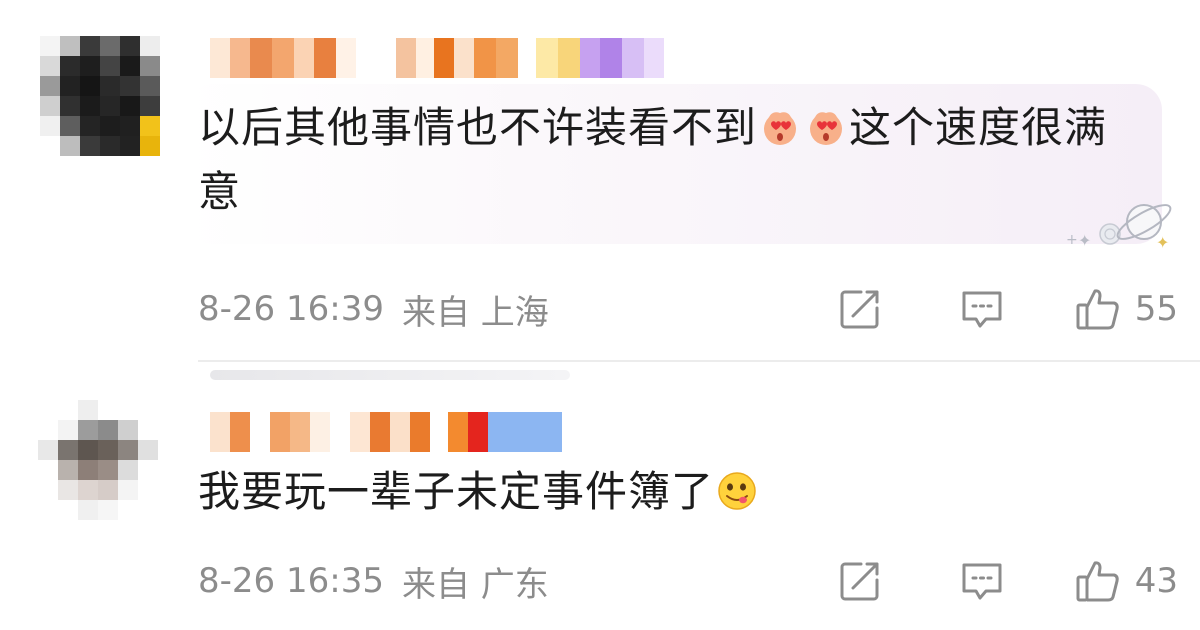 This screenshot has height=630, width=1200. Describe the element at coordinates (291, 581) in the screenshot. I see `comment-time: 8-26 16:35` at that location.